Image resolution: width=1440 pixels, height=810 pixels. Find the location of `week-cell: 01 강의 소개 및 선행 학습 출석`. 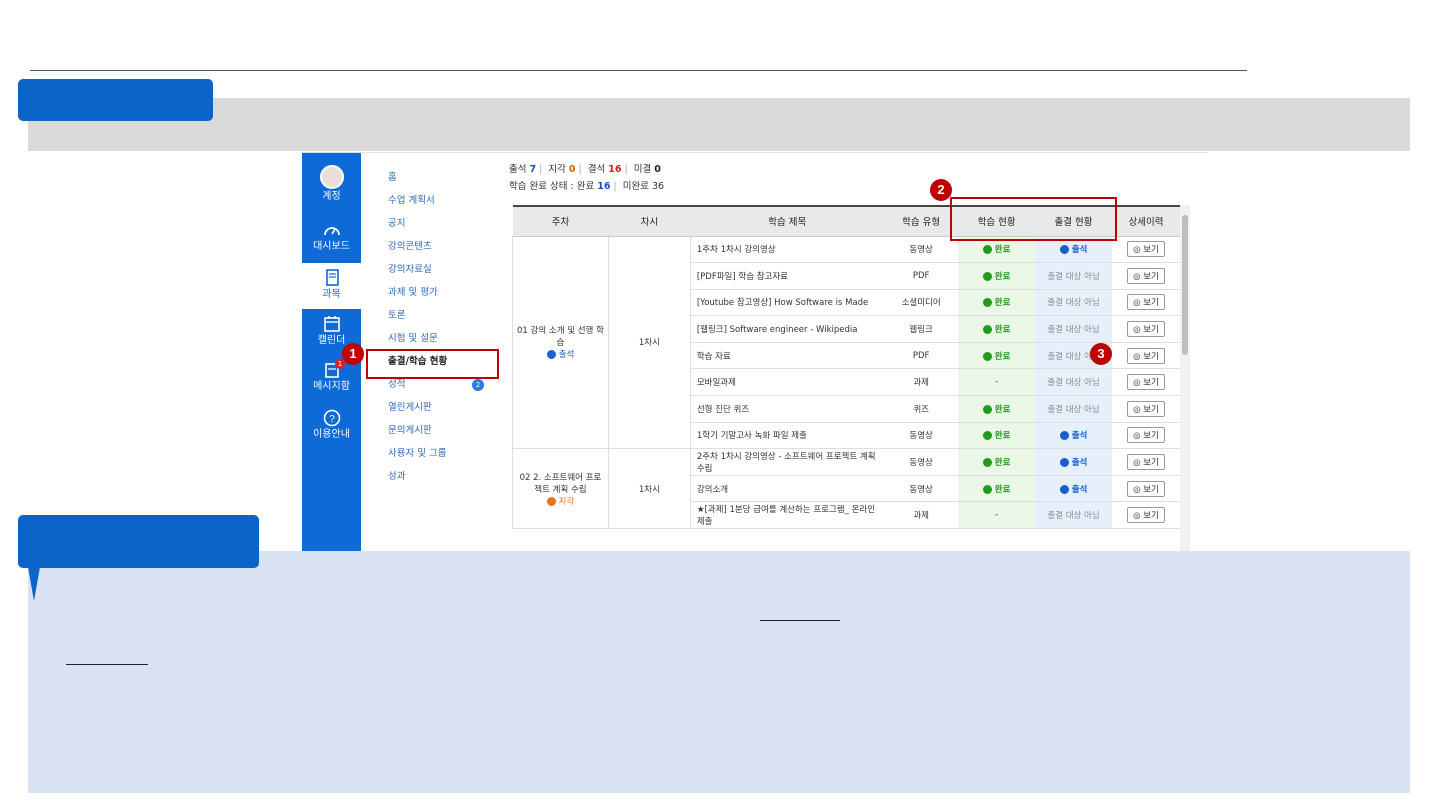

week-cell: 01 강의 소개 및 선행 학습 출석 is located at coordinates (560, 343).